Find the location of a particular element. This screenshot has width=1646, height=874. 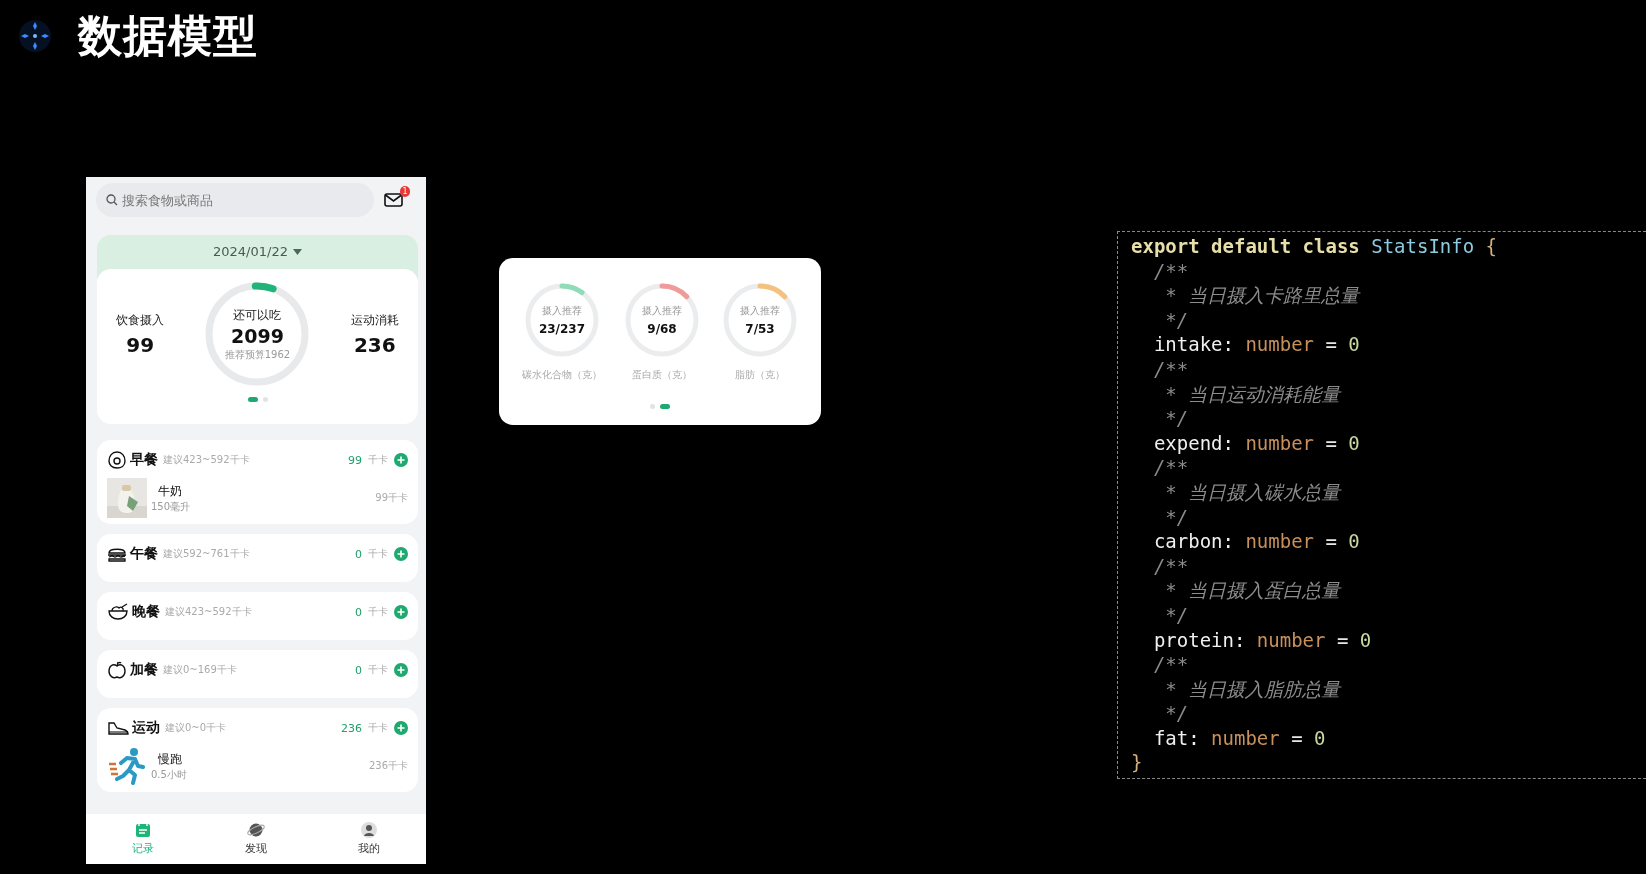

search-field: 搜索食物或商品 is located at coordinates (235, 200).